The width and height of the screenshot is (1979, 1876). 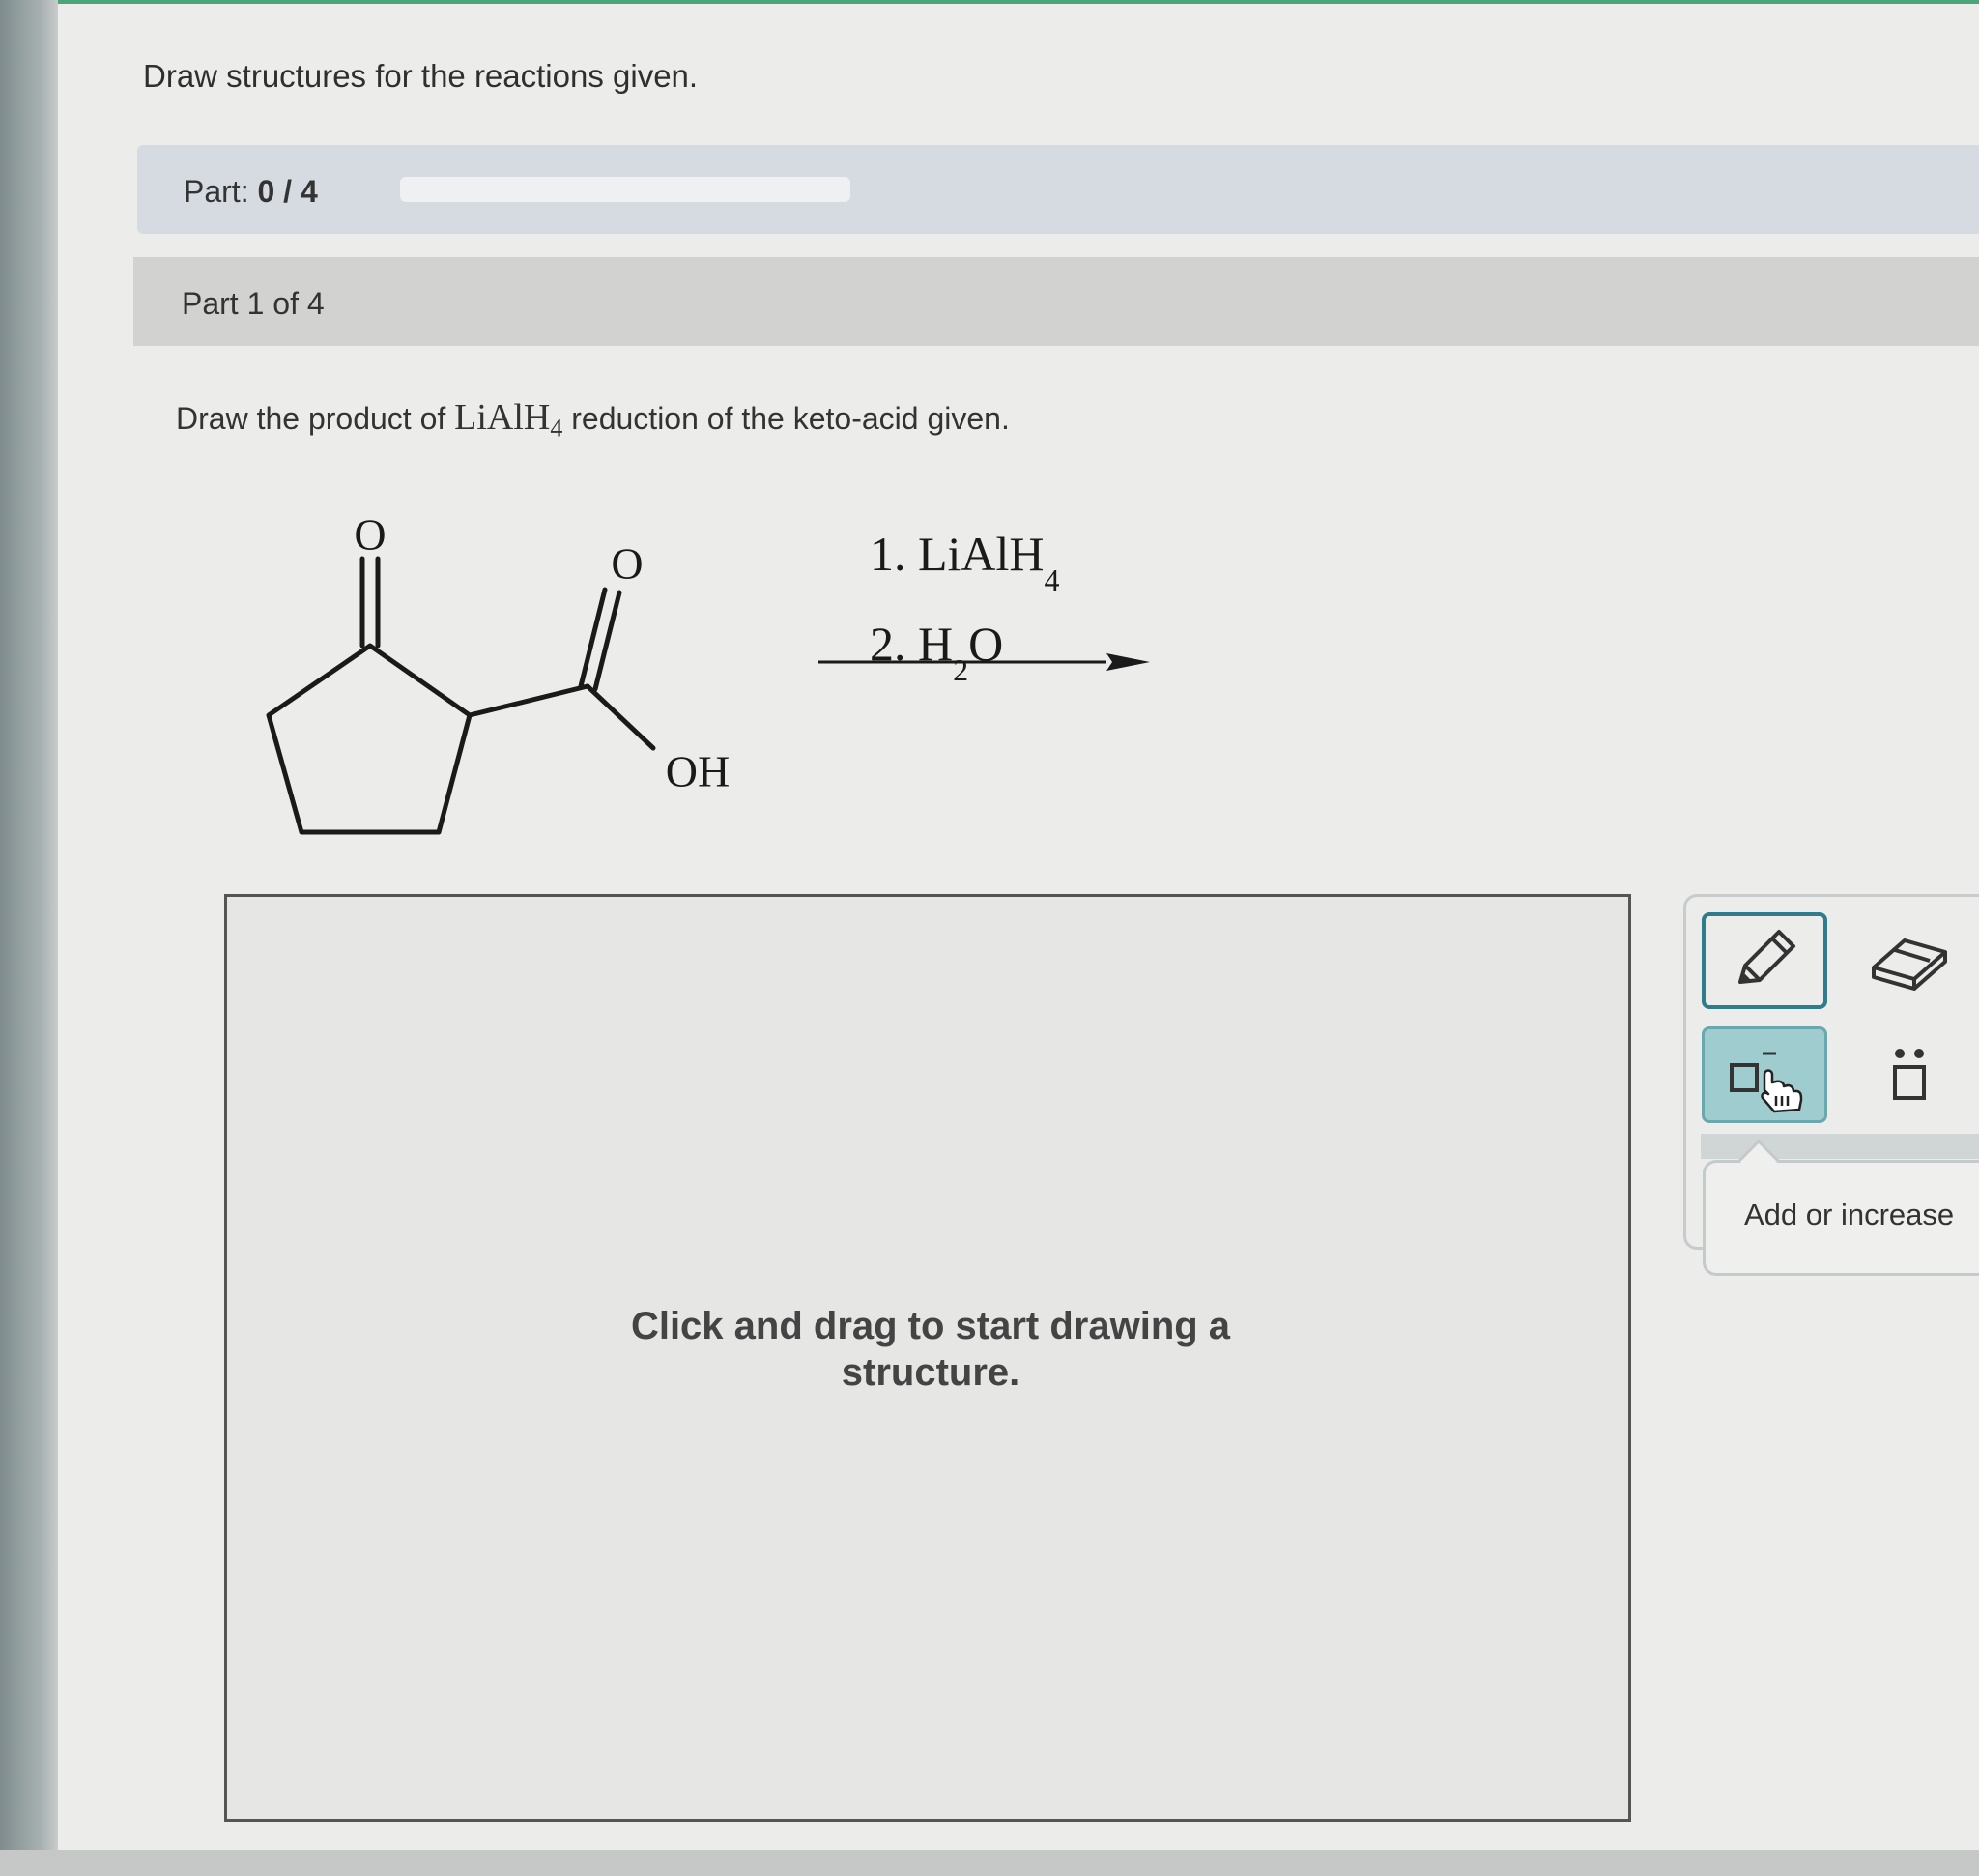 What do you see at coordinates (251, 192) in the screenshot?
I see `progress-label: Part: 0 / 4` at bounding box center [251, 192].